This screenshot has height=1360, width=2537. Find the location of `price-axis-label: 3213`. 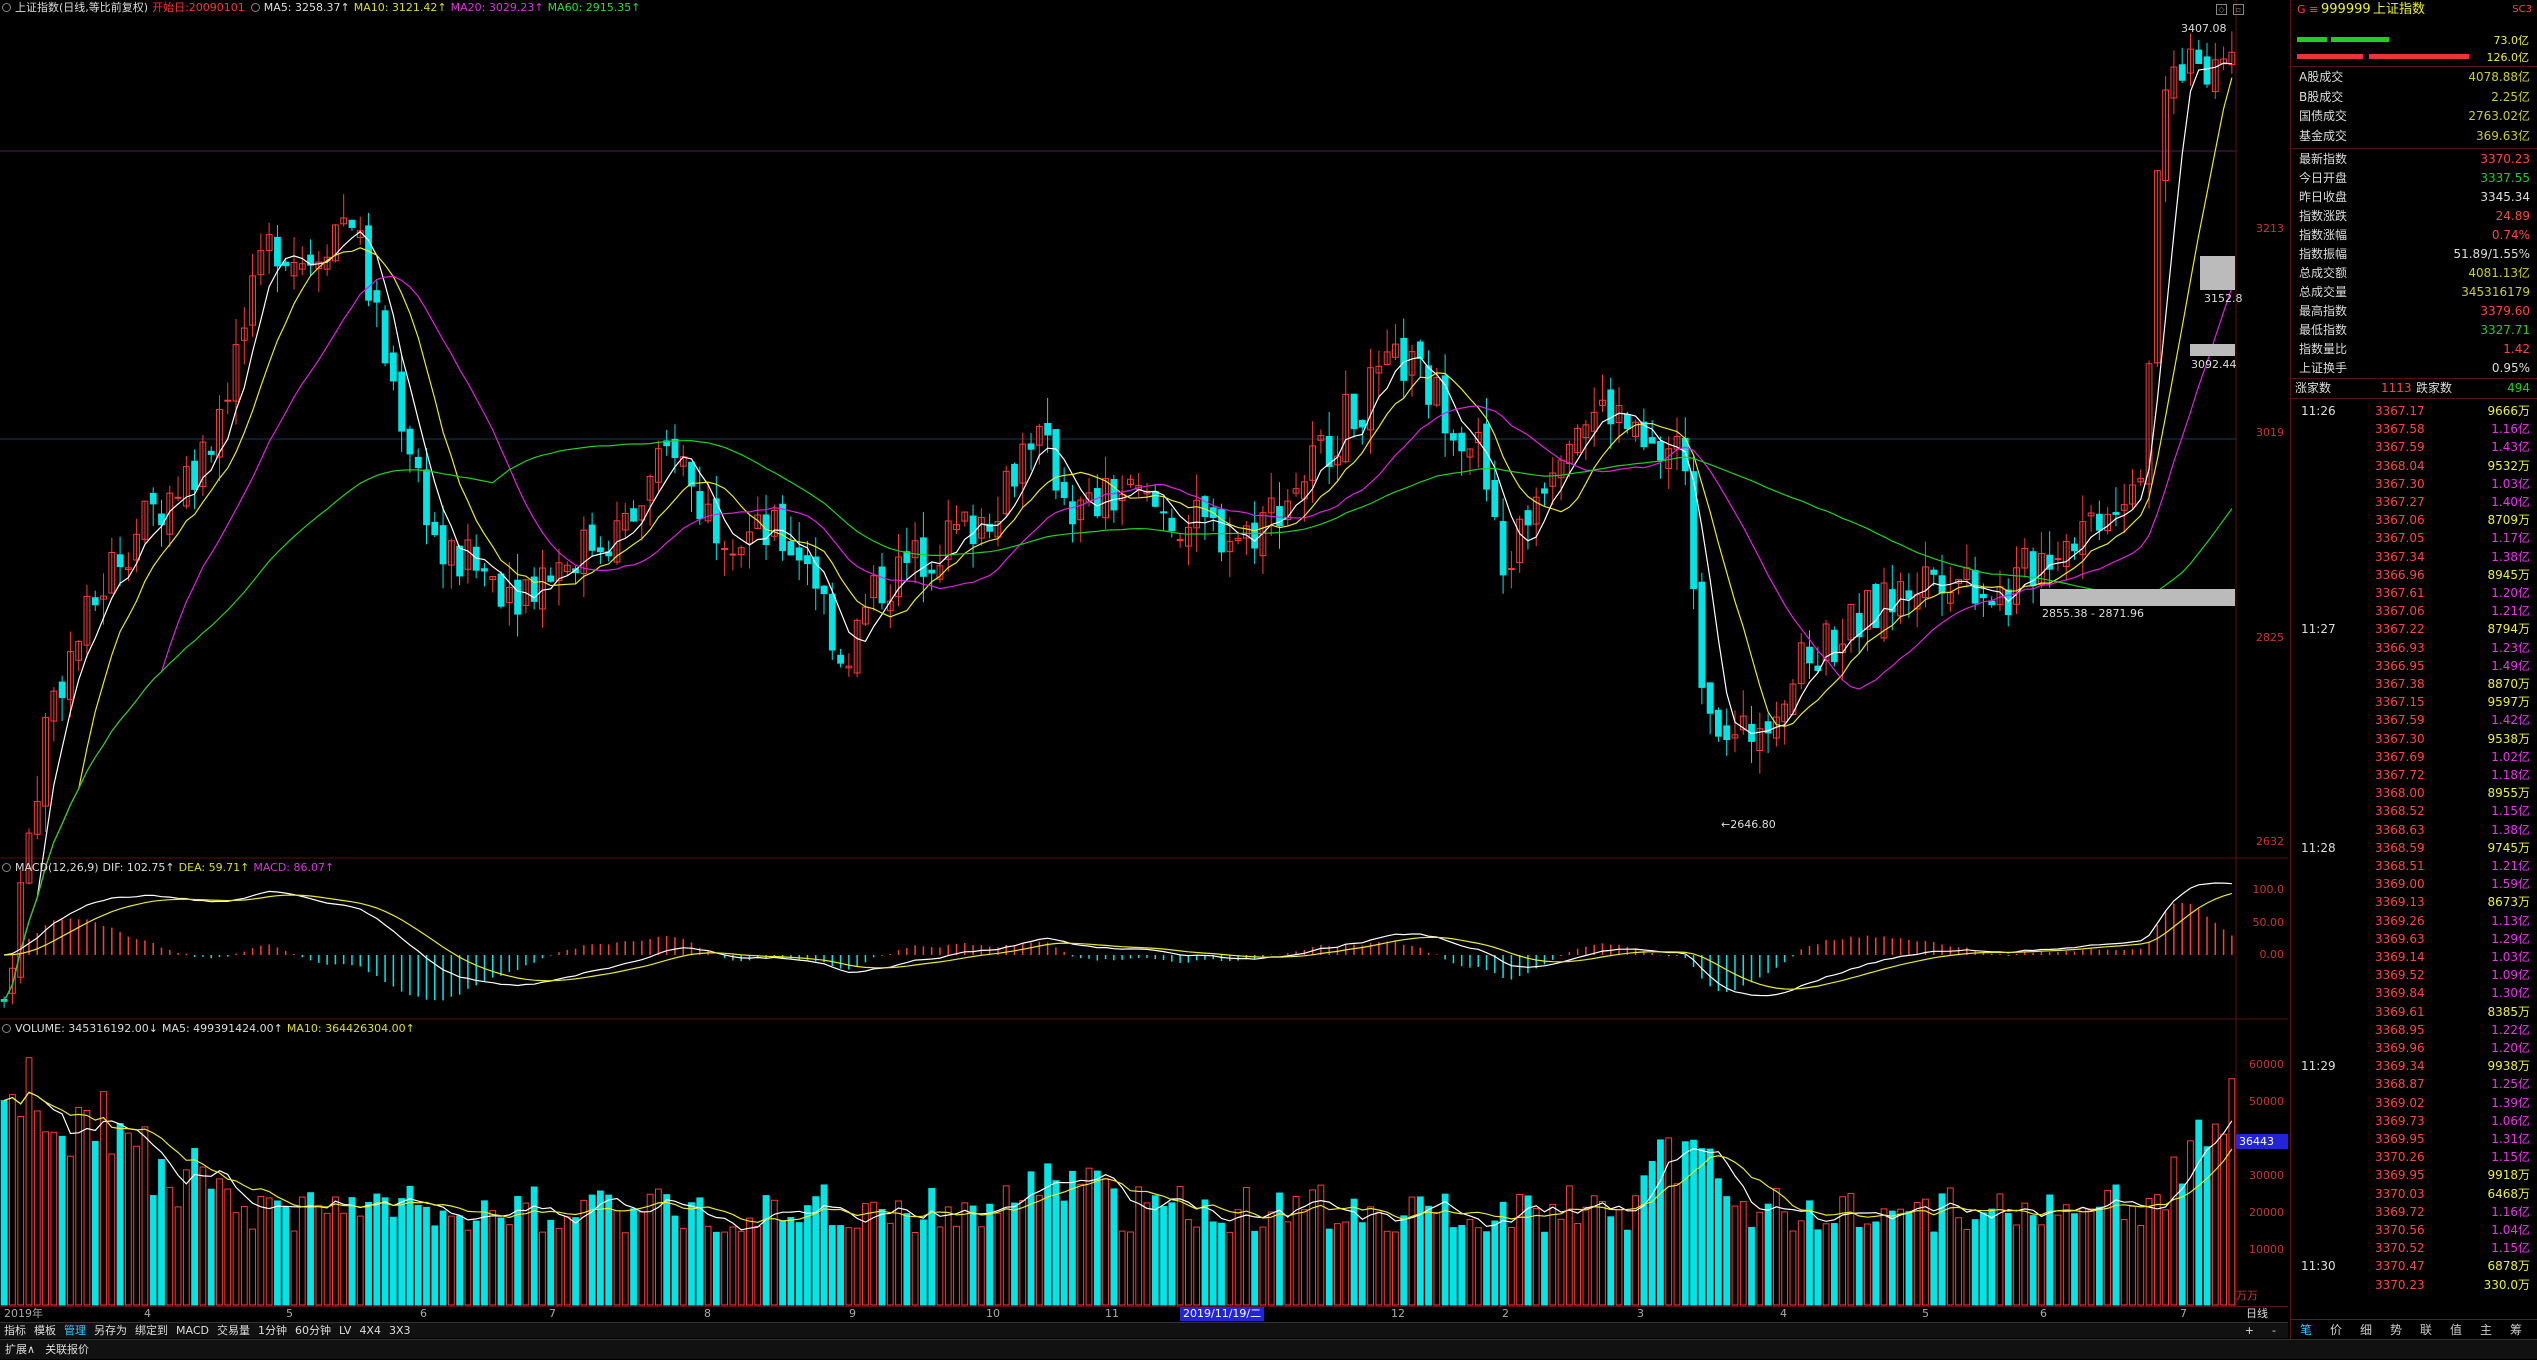

price-axis-label: 3213 is located at coordinates (2270, 228).